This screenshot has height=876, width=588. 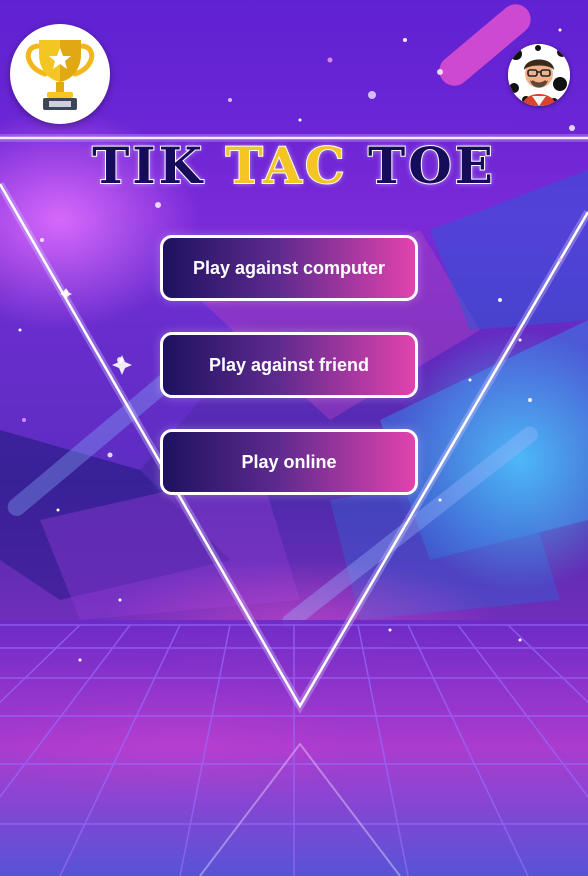 I want to click on title-word-3: TOE, so click(x=431, y=165).